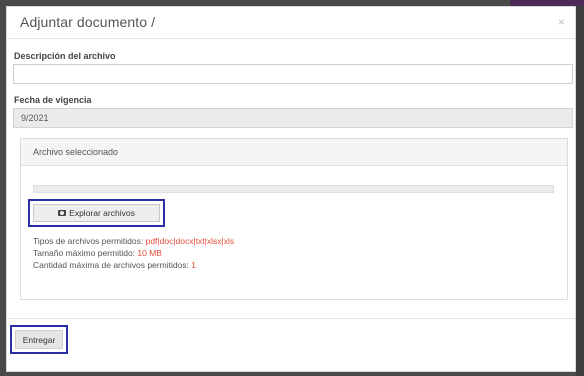 The image size is (584, 376). What do you see at coordinates (293, 189) in the screenshot?
I see `upload-progress-bar` at bounding box center [293, 189].